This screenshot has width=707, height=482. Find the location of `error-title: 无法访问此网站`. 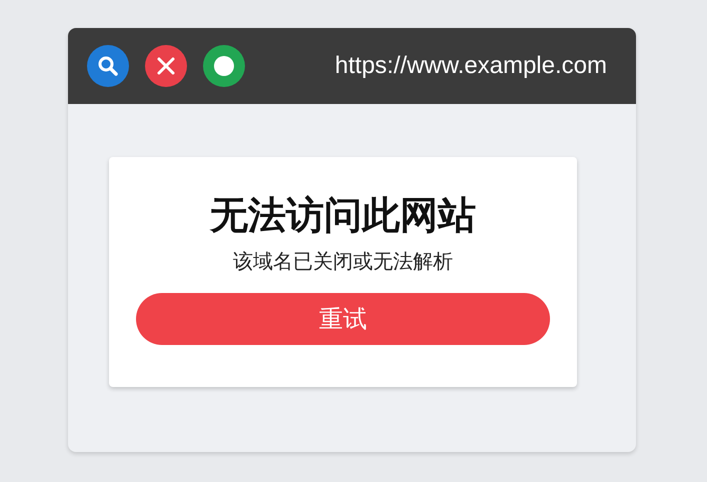

error-title: 无法访问此网站 is located at coordinates (343, 215).